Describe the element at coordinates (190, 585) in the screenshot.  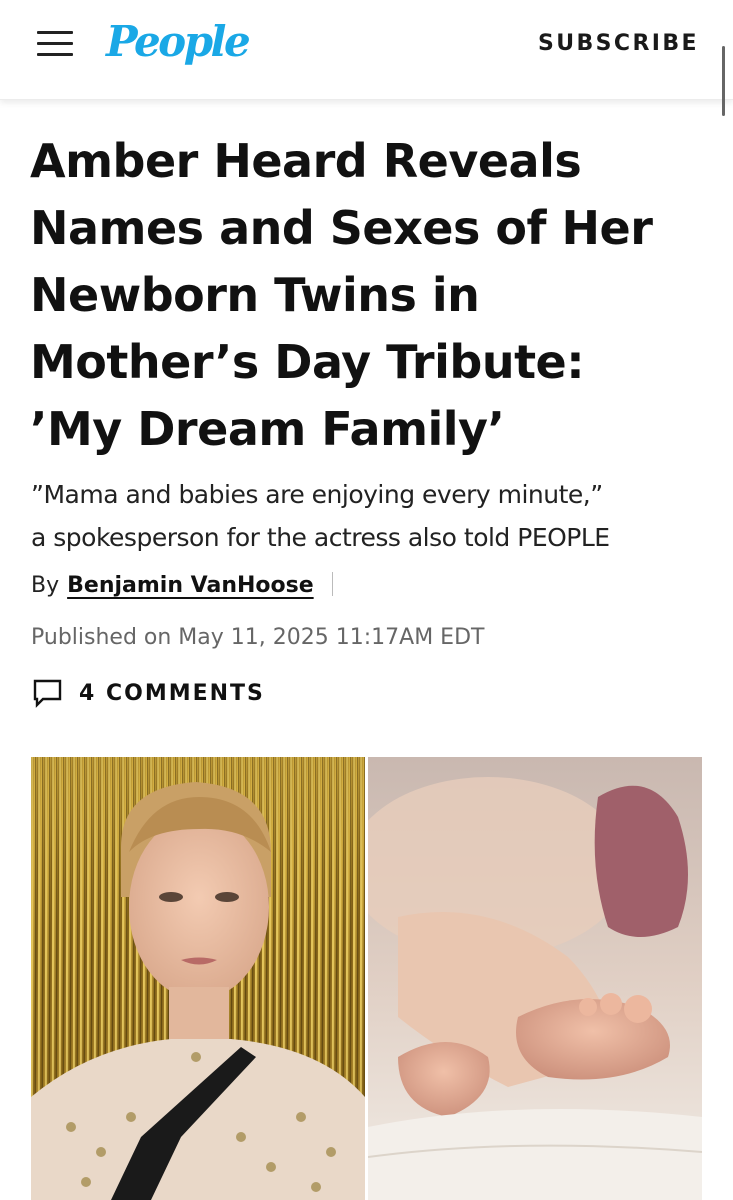
I see `author-link: Benjamin VanHoose` at that location.